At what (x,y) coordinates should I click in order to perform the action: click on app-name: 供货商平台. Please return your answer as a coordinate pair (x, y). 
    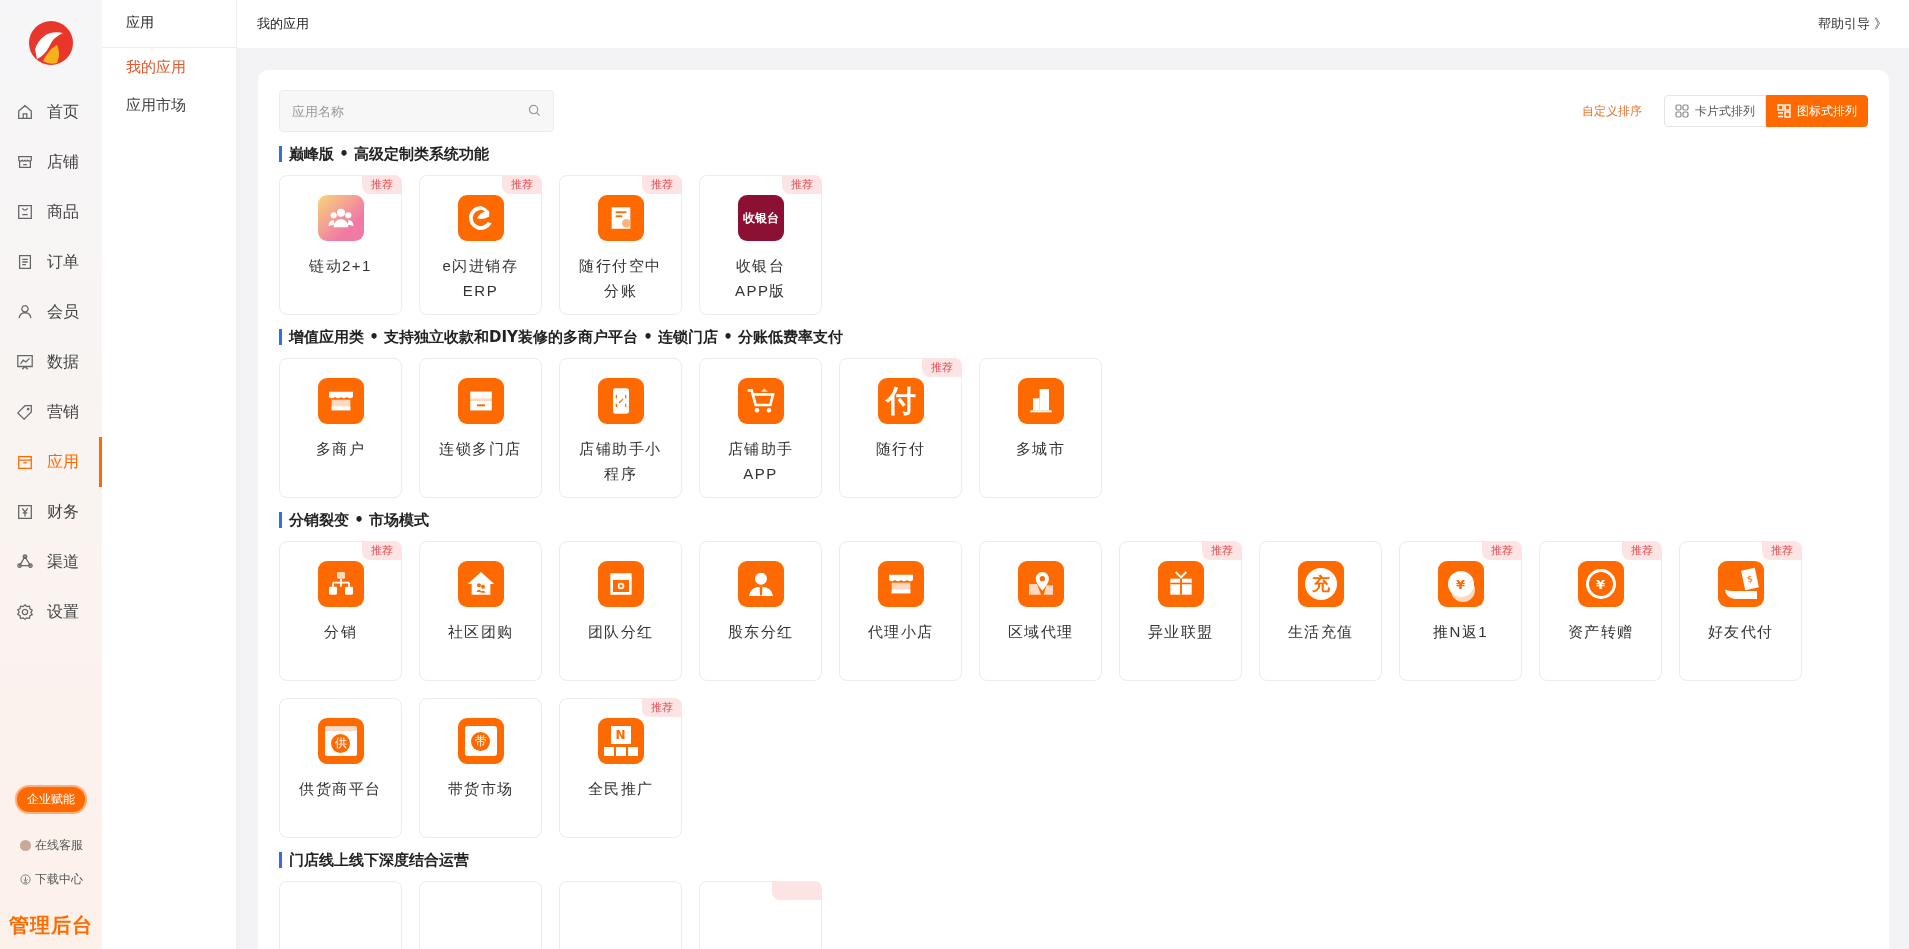
    Looking at the image, I should click on (340, 789).